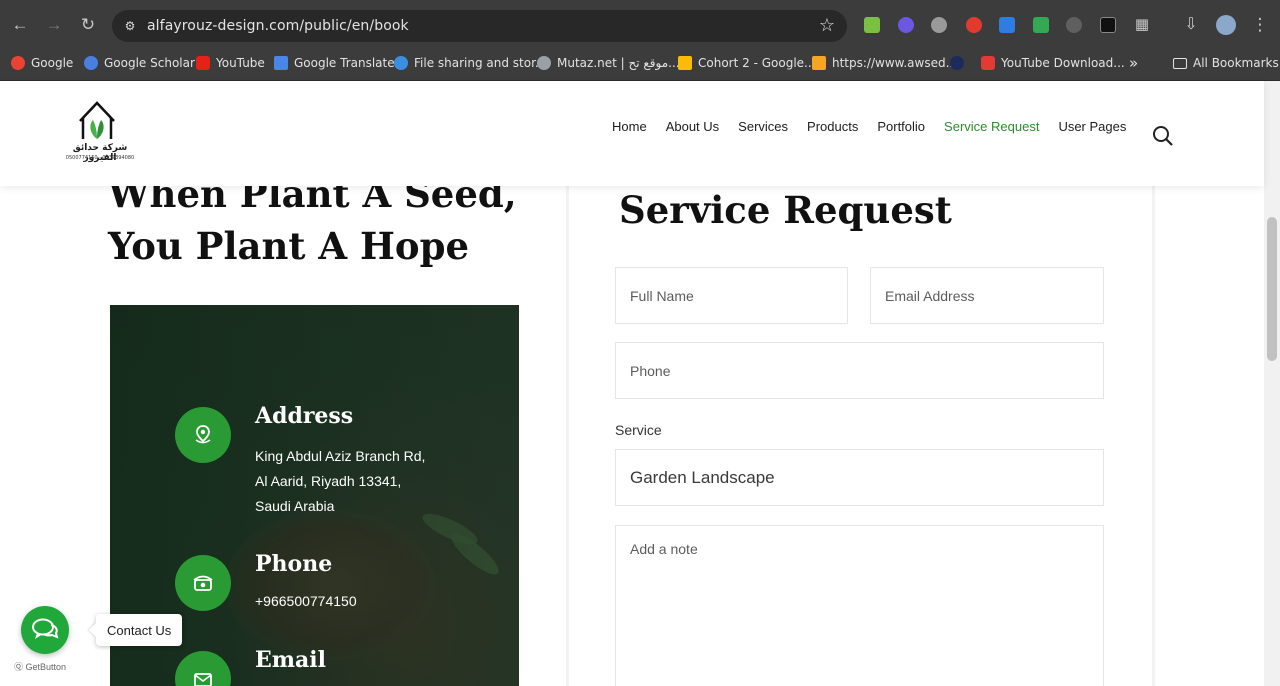 Image resolution: width=1280 pixels, height=686 pixels. I want to click on reload-icon: ↻, so click(88, 25).